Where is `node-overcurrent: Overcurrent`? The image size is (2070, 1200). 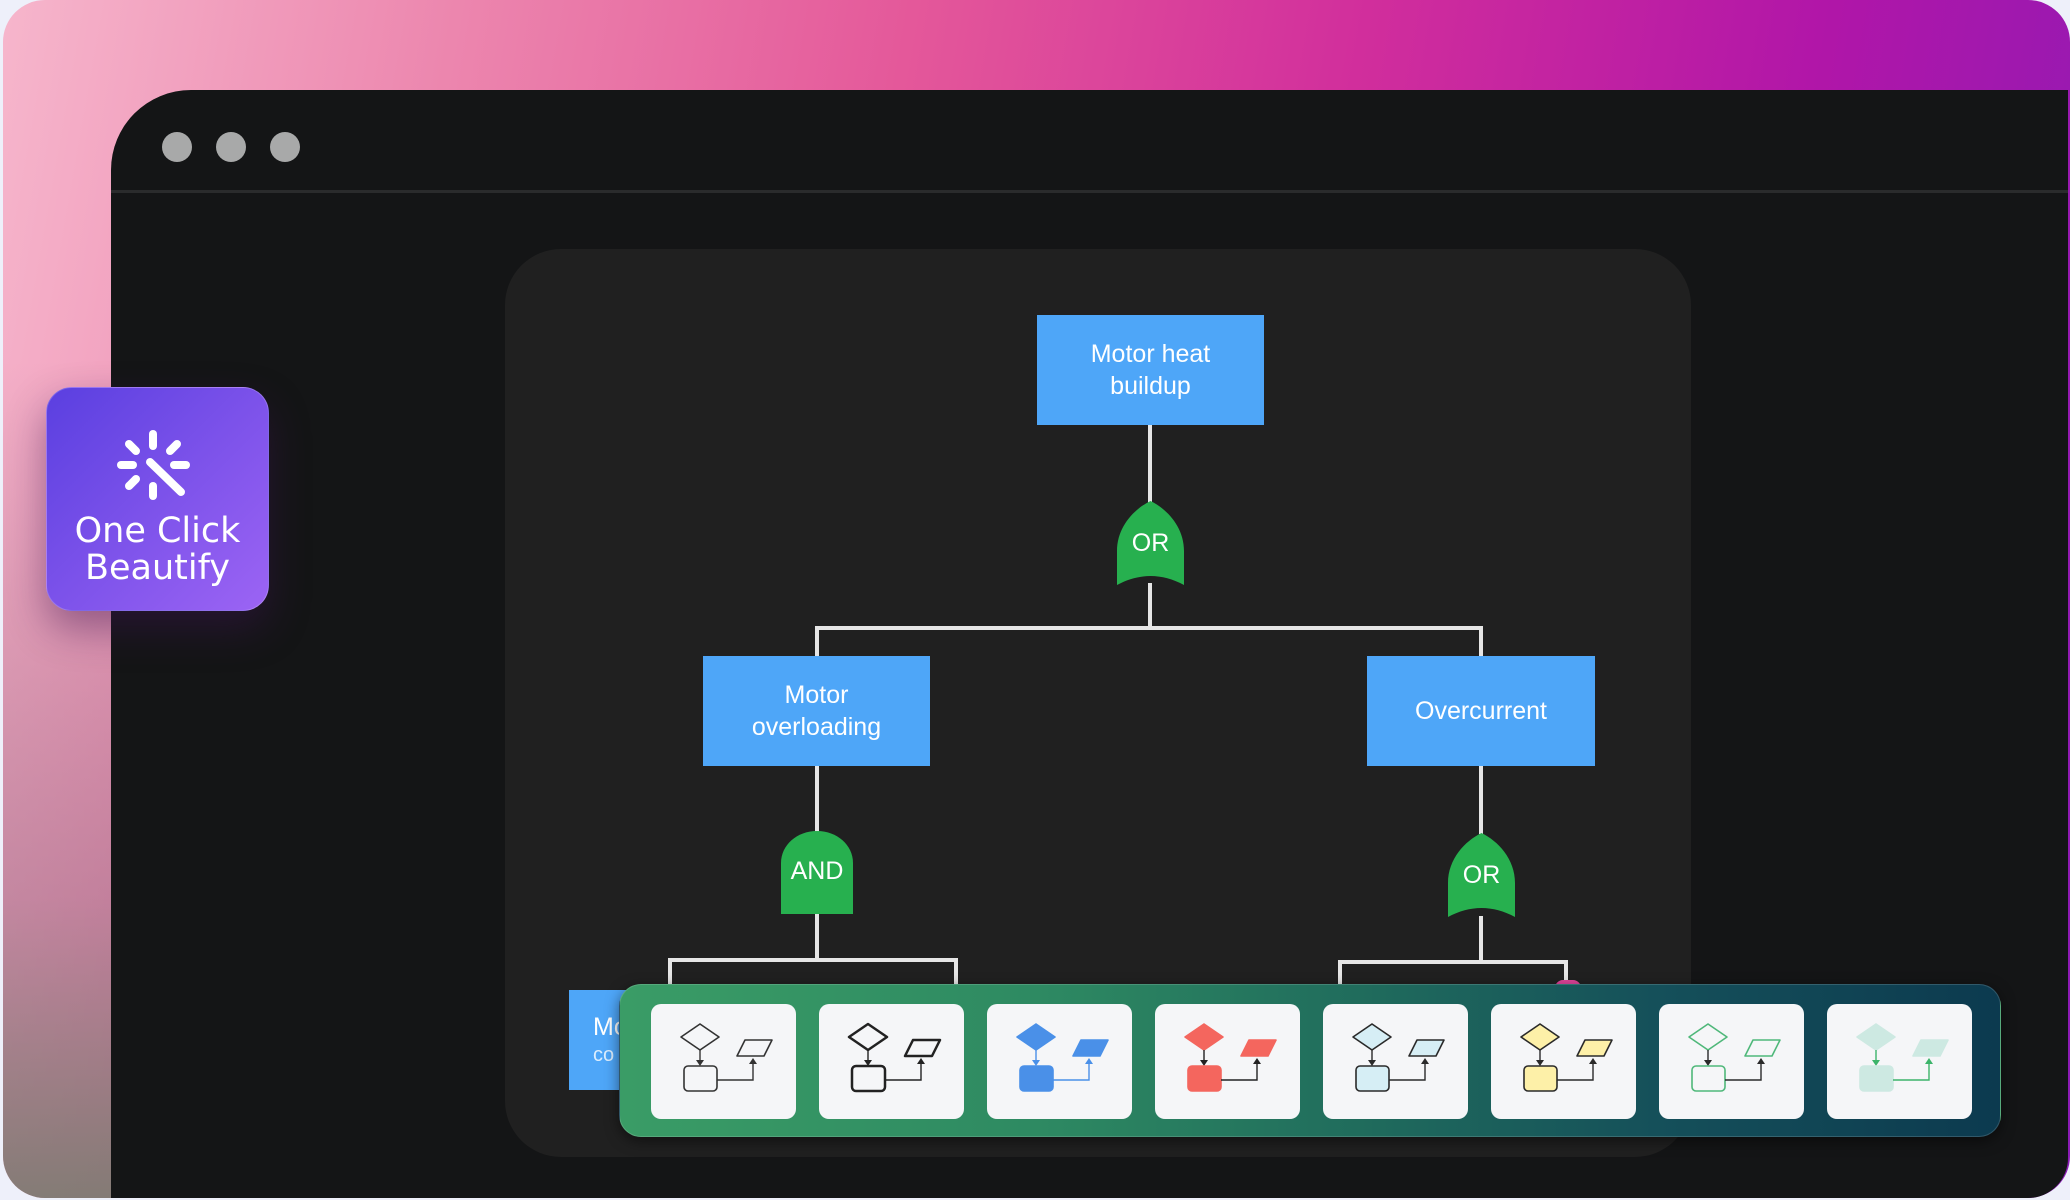
node-overcurrent: Overcurrent is located at coordinates (1481, 711).